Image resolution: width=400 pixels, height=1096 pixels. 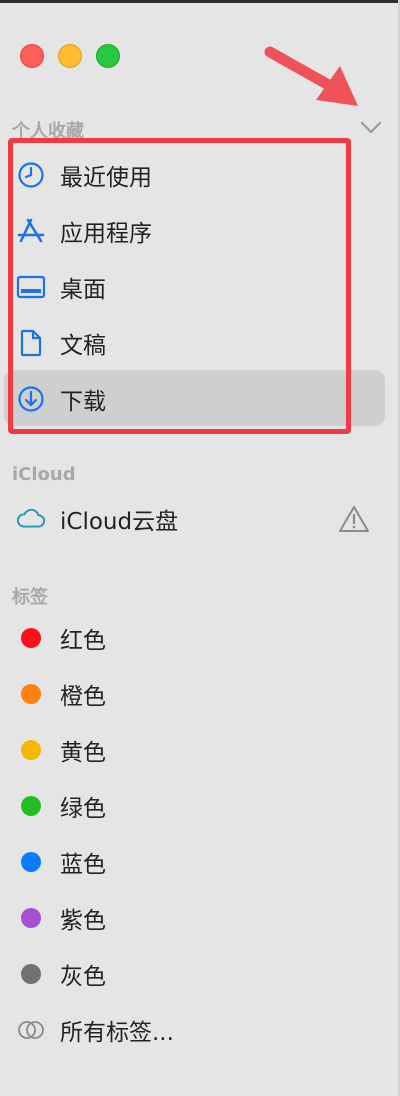 What do you see at coordinates (200, 1) in the screenshot?
I see `window-top-edge` at bounding box center [200, 1].